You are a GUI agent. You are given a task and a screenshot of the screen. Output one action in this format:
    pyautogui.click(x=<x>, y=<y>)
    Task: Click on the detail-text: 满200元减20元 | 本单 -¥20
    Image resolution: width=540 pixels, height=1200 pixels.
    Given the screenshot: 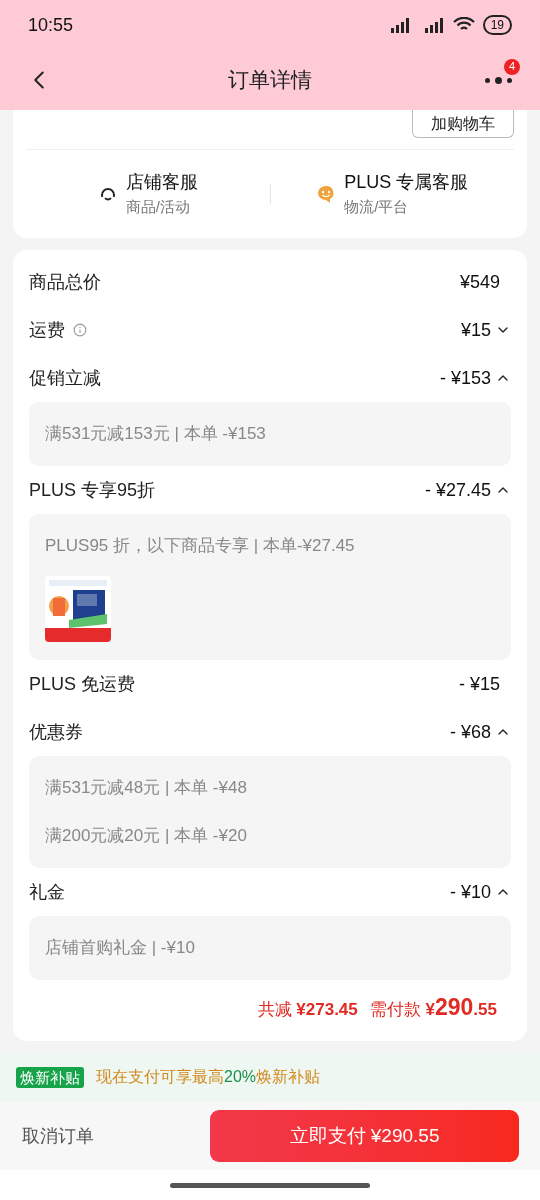 What is the action you would take?
    pyautogui.click(x=146, y=836)
    